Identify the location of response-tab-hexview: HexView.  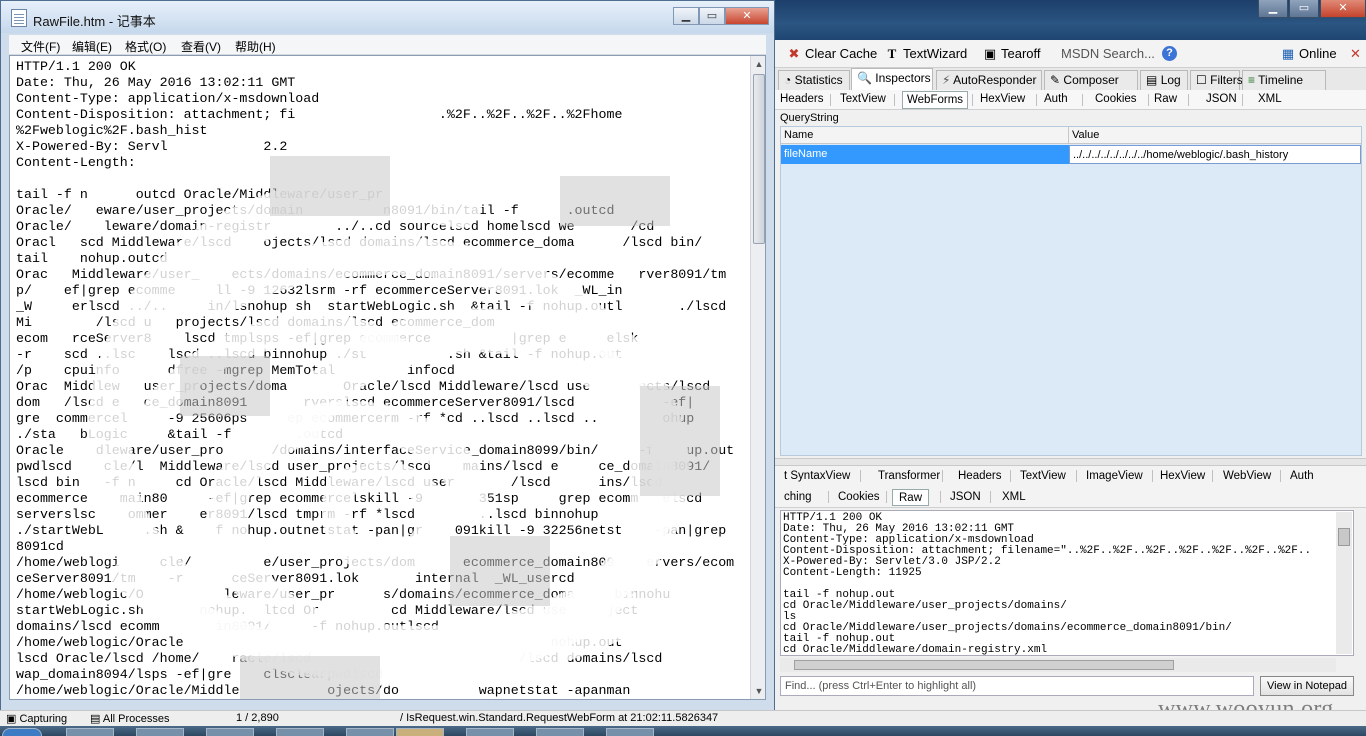
(1182, 476).